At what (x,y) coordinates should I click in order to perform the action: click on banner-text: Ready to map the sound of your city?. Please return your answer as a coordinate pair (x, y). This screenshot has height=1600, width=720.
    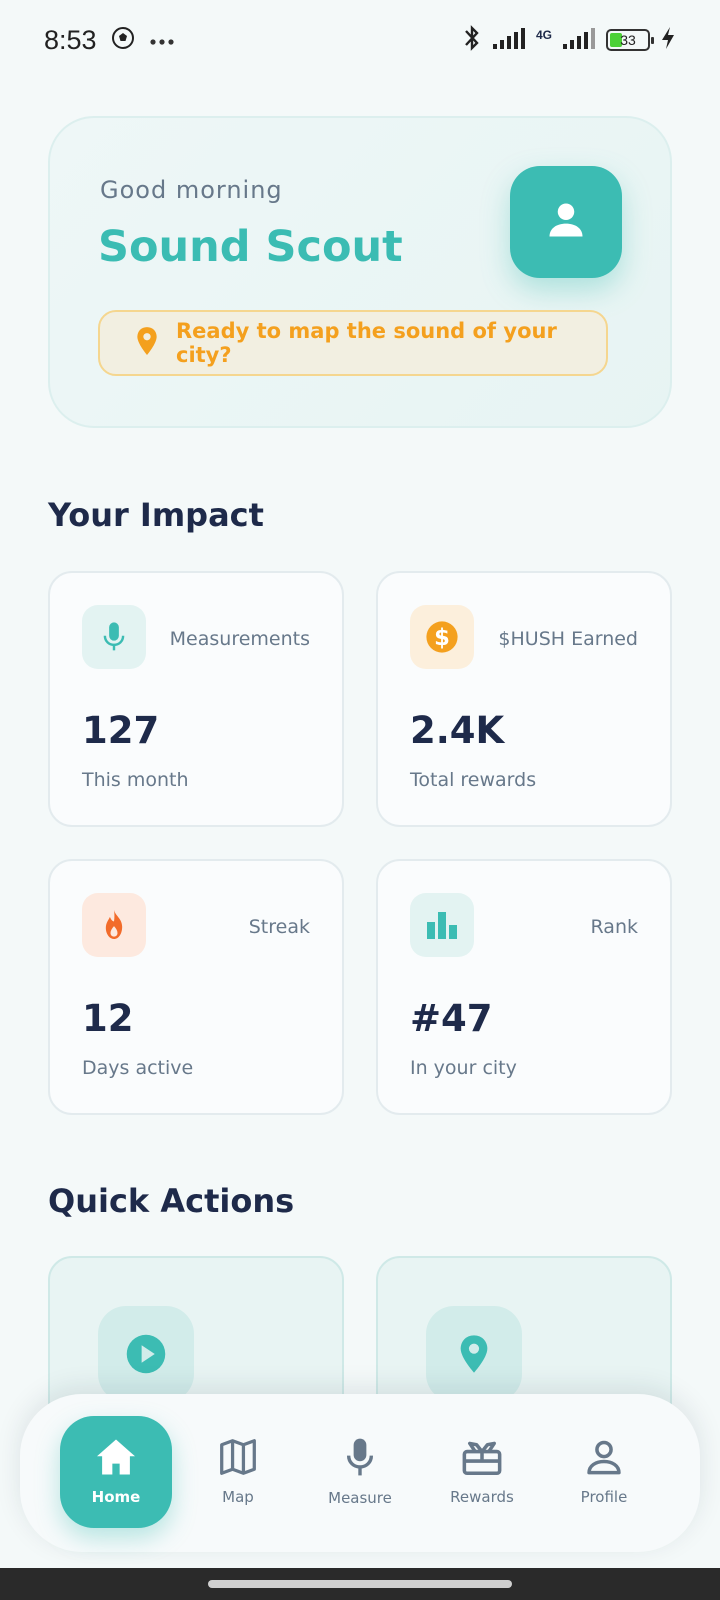
    Looking at the image, I should click on (366, 343).